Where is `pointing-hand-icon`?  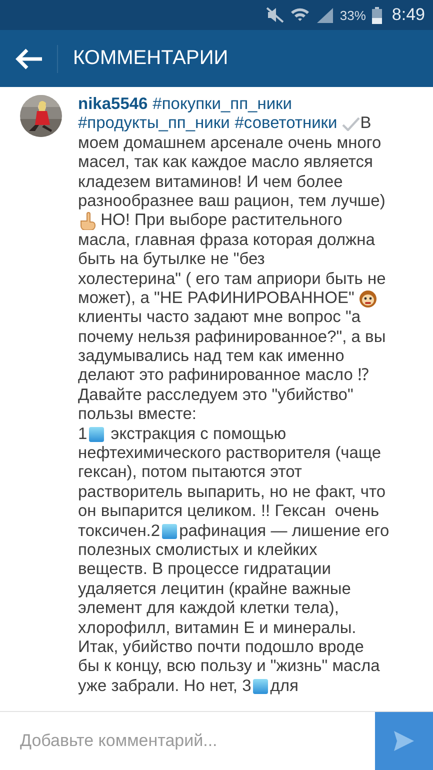 pointing-hand-icon is located at coordinates (87, 221).